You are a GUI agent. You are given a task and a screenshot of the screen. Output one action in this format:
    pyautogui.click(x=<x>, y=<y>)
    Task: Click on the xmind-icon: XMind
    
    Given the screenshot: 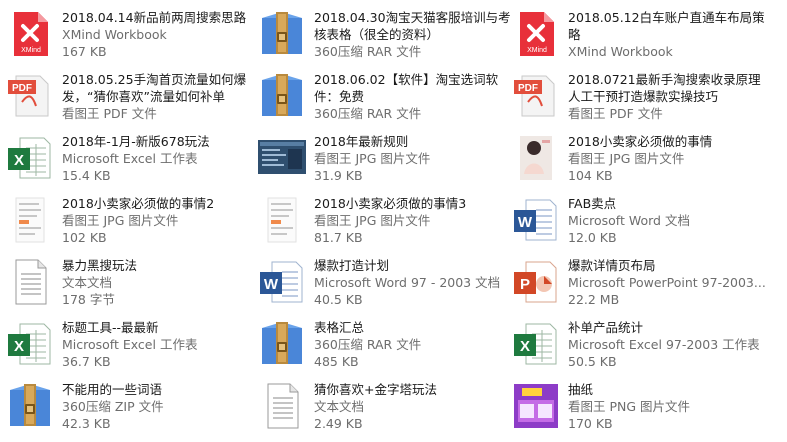 What is the action you would take?
    pyautogui.click(x=536, y=34)
    